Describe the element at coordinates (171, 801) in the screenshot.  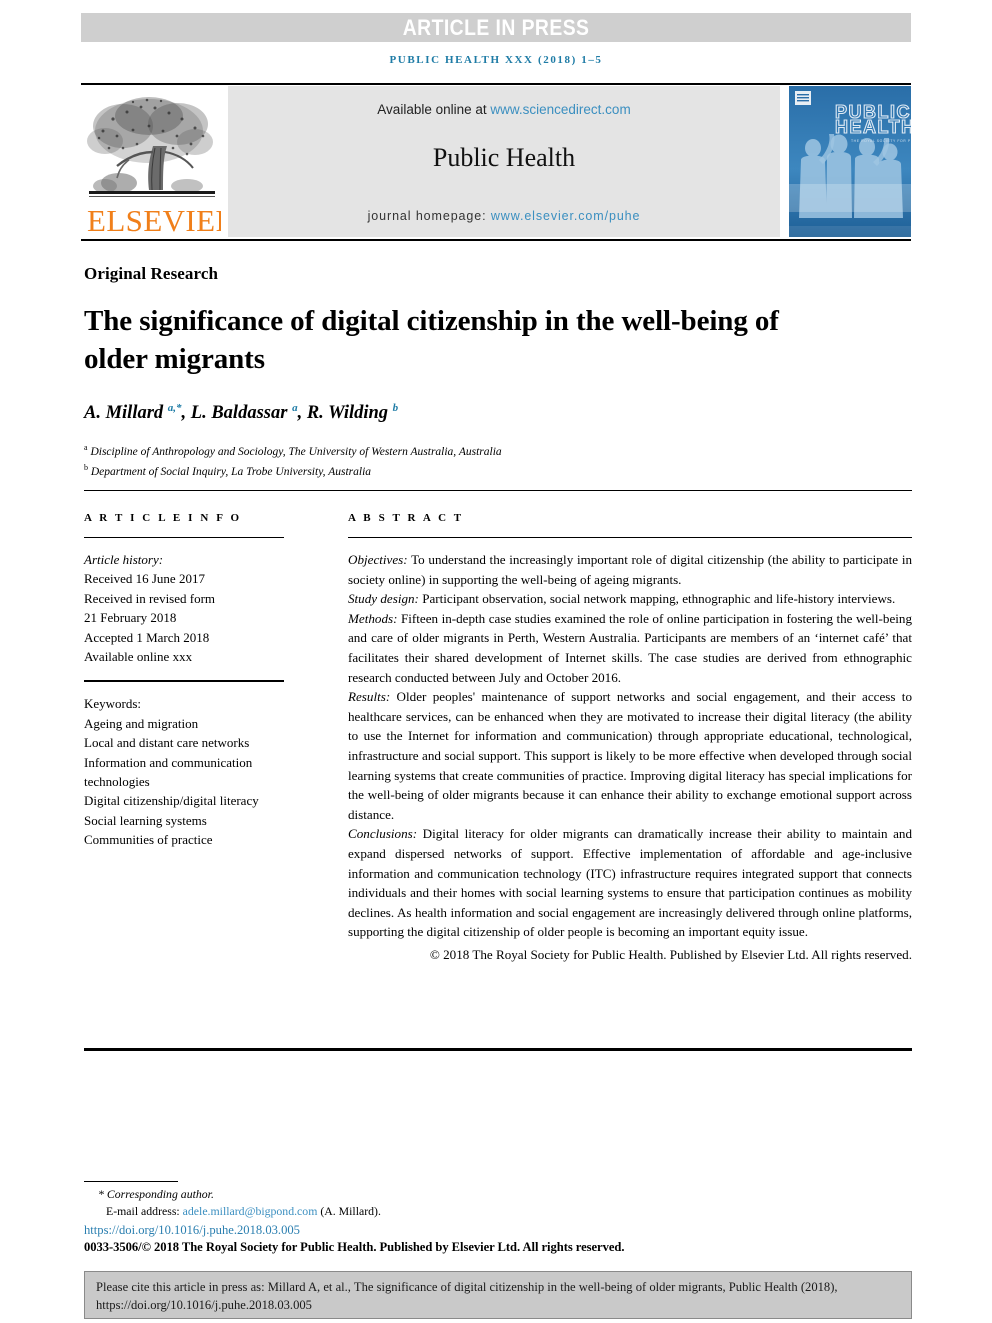
I see `keyword-item: Digital citizenship/digital literacy` at that location.